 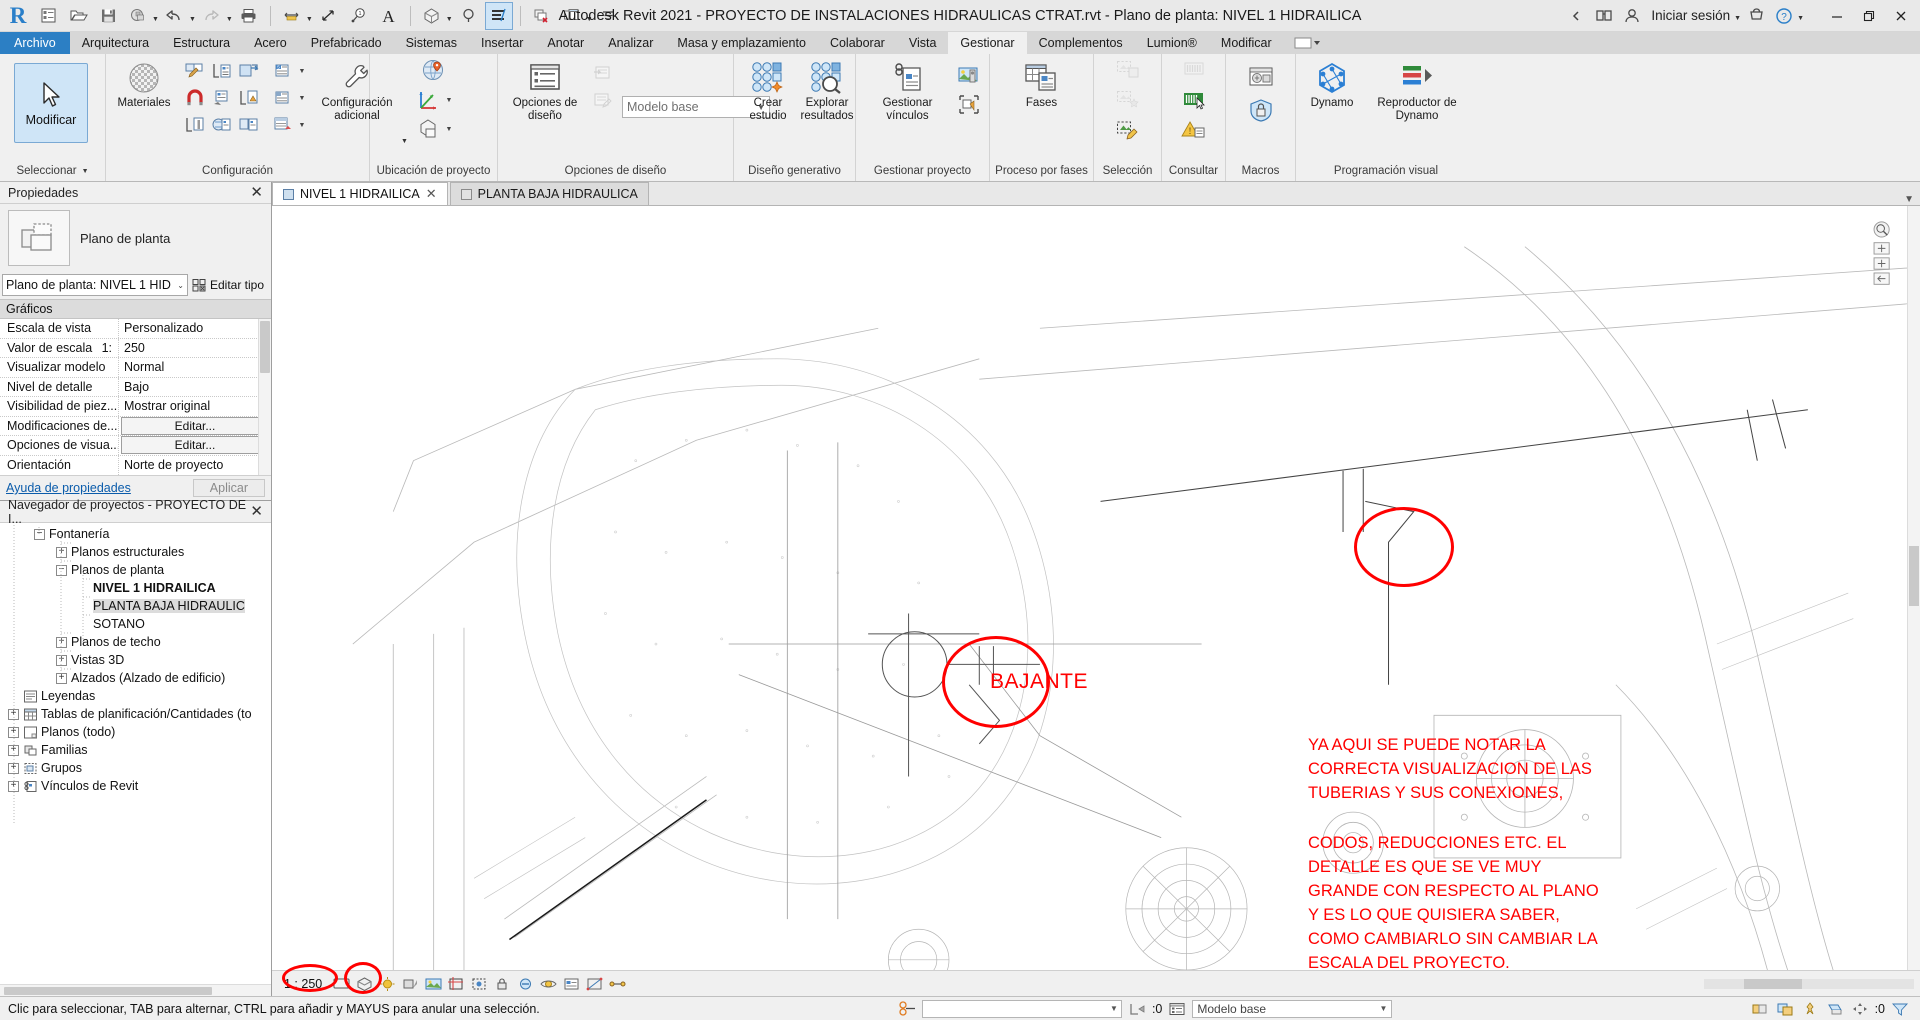 I want to click on canvas-hscroll-thumb, so click(x=1773, y=983).